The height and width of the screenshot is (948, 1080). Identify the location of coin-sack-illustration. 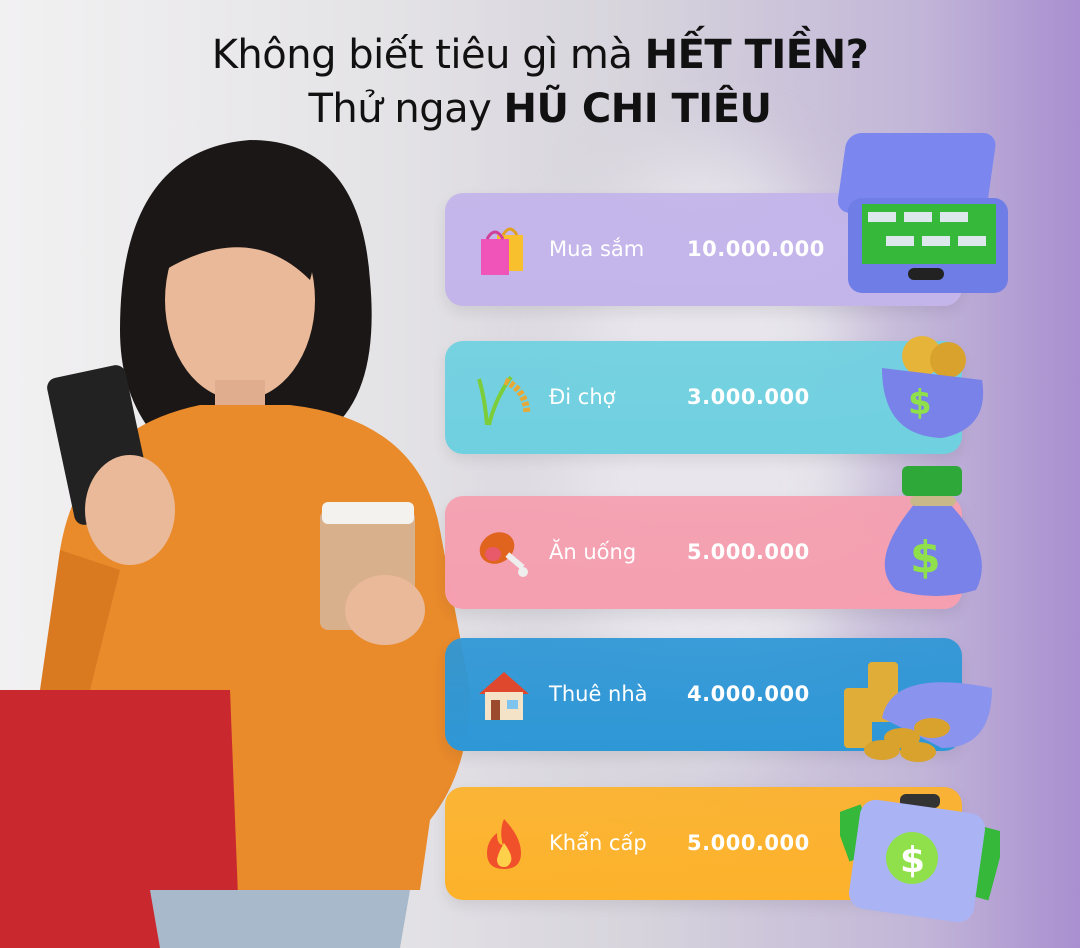
(918, 712).